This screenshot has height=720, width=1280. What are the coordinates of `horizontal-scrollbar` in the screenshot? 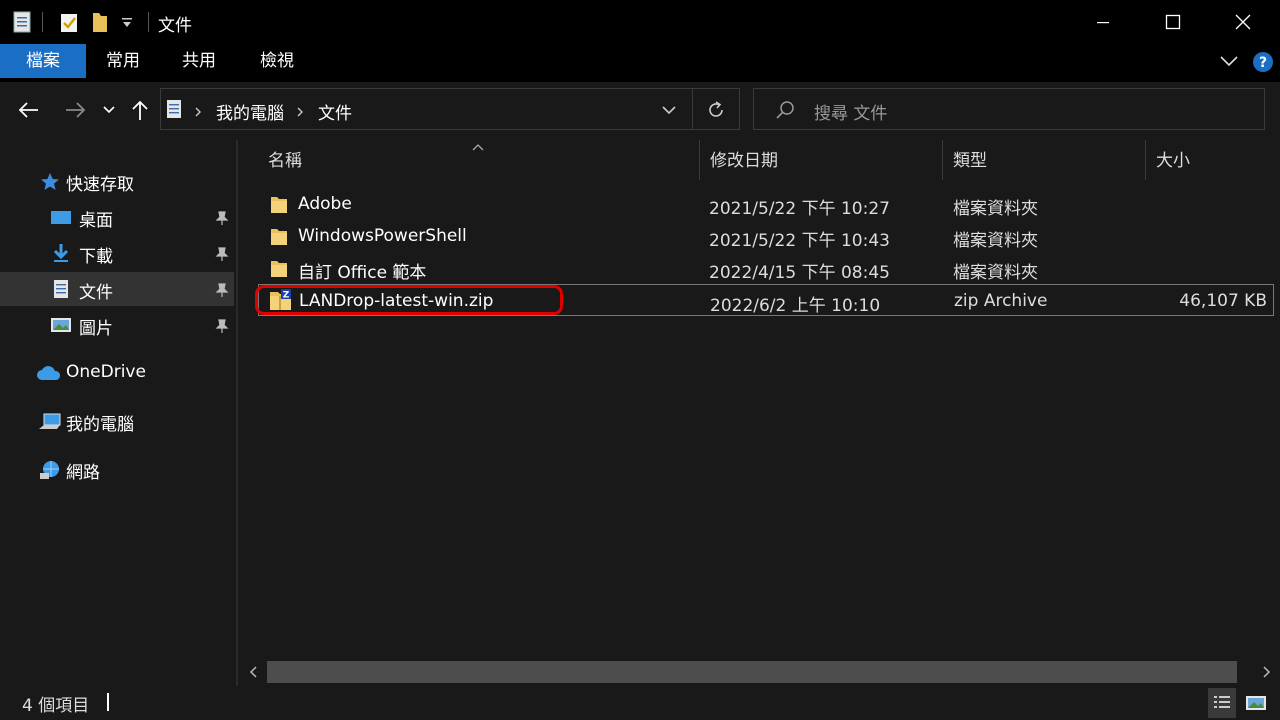 It's located at (760, 671).